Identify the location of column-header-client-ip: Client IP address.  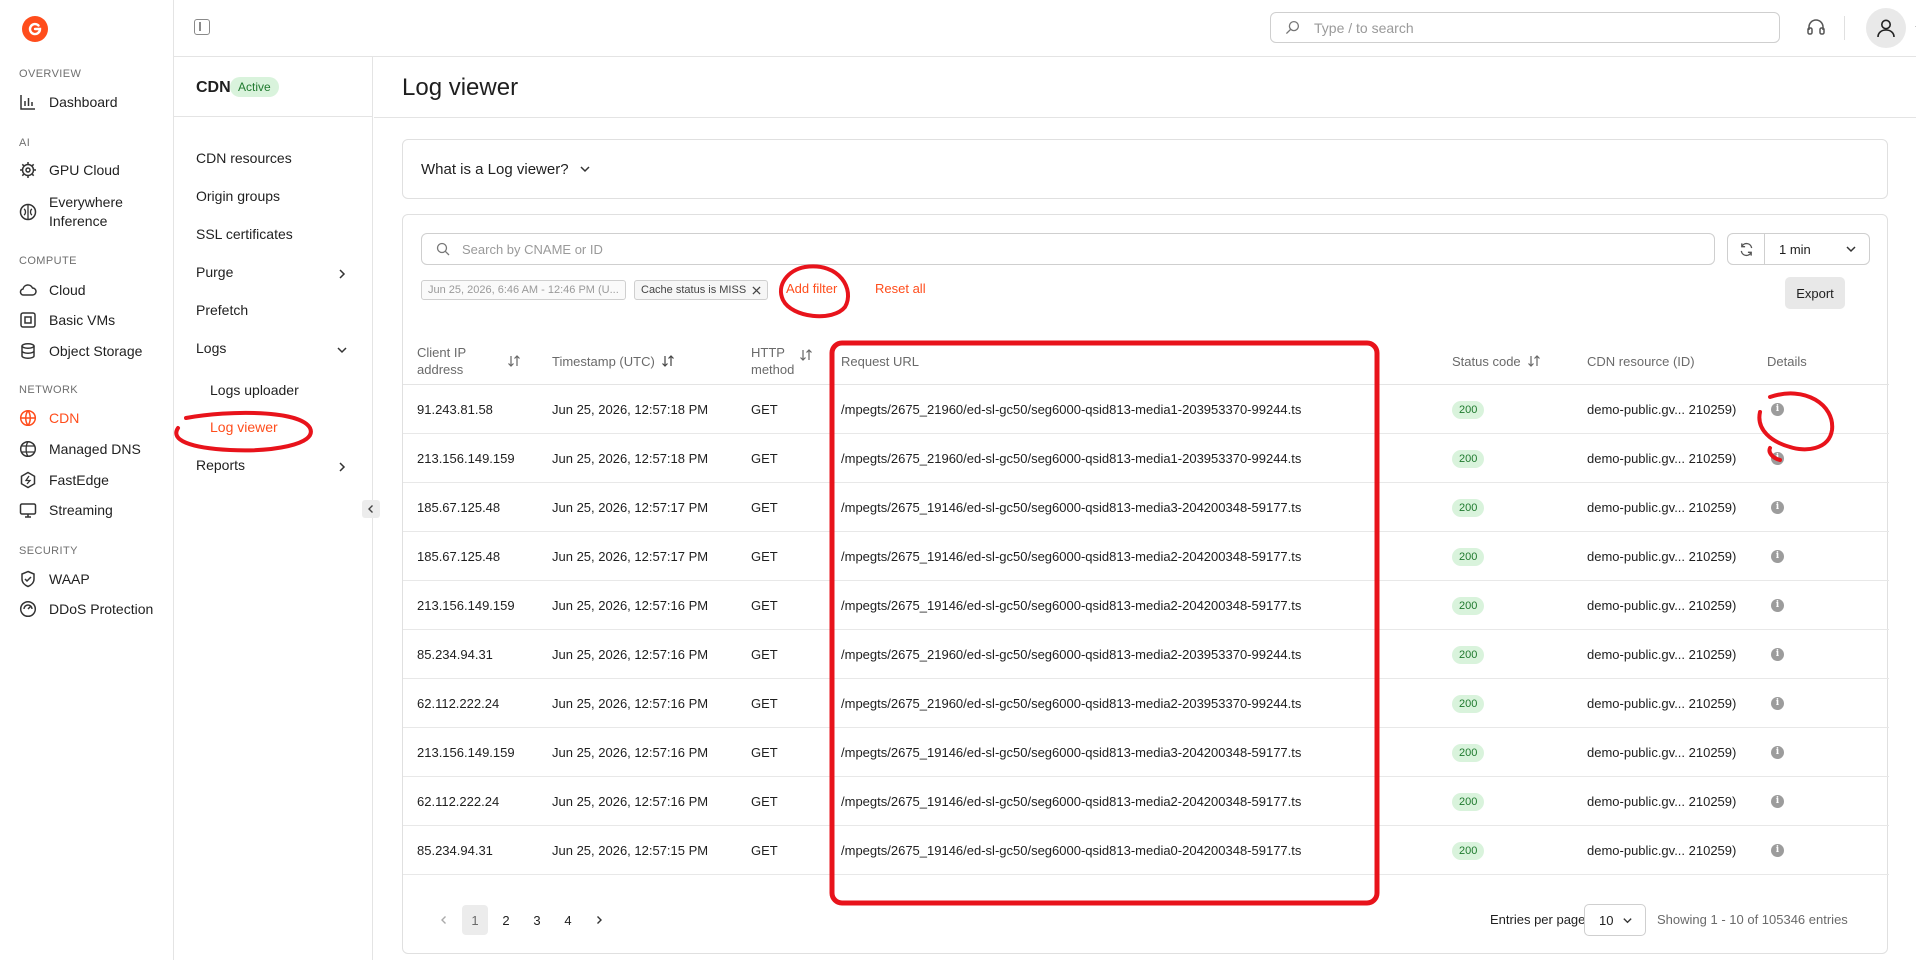
(441, 361).